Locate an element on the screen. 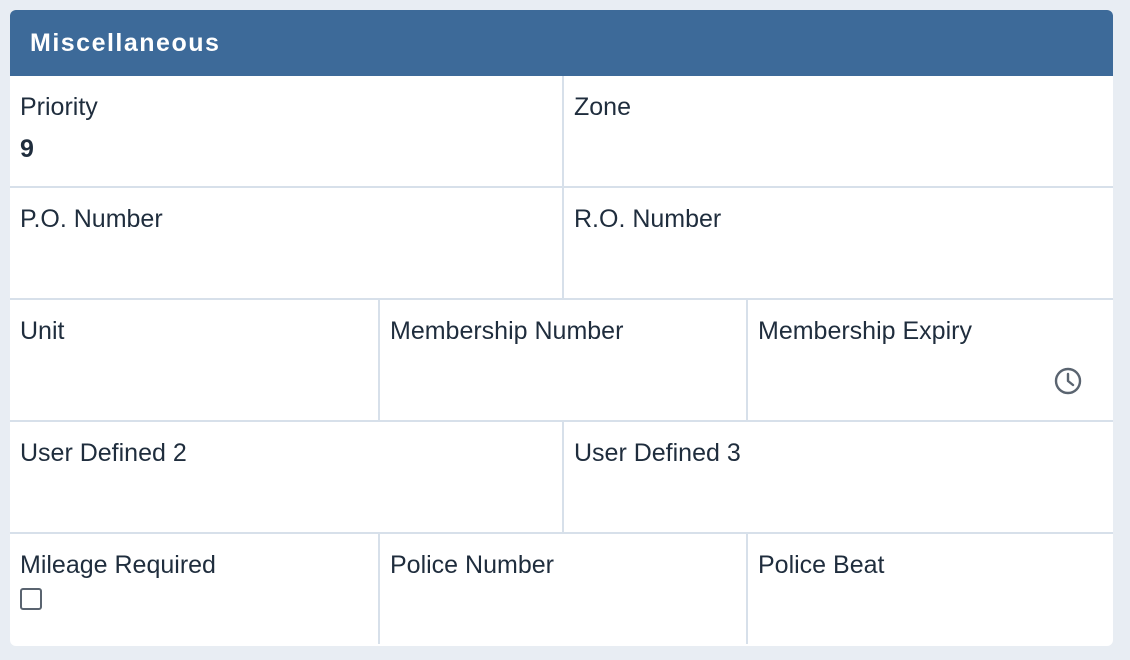  unit-field: Unit is located at coordinates (194, 360).